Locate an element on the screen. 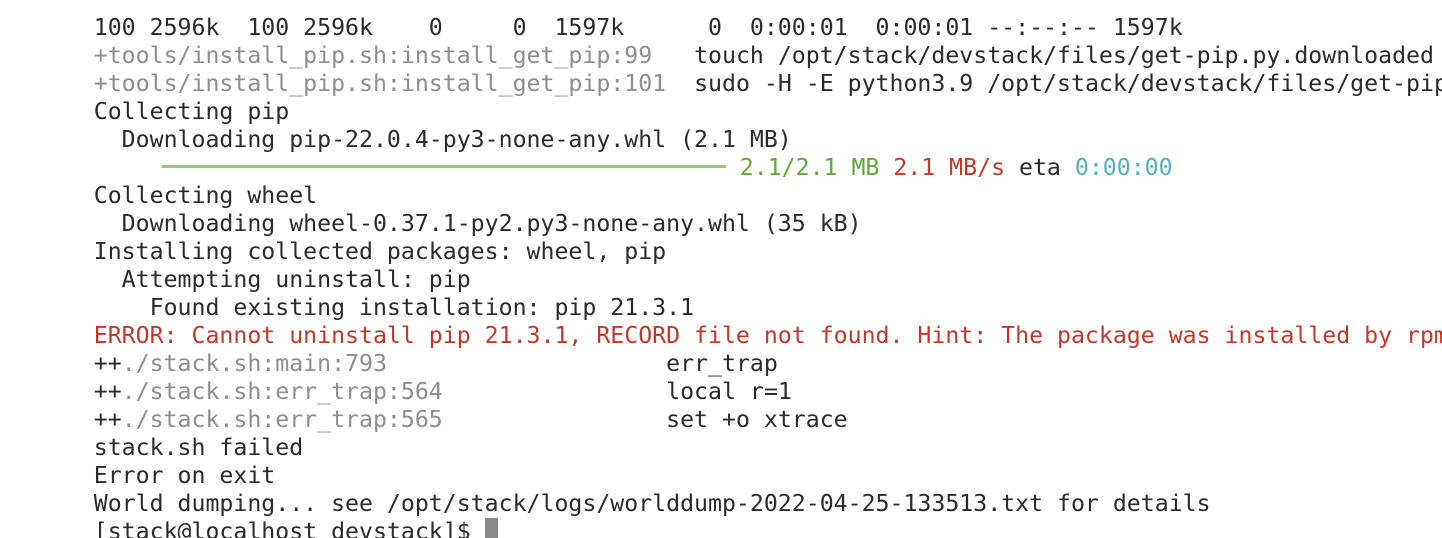 This screenshot has height=538, width=1442. xtrace-prefix: ./stack.sh:main:793 is located at coordinates (394, 363).